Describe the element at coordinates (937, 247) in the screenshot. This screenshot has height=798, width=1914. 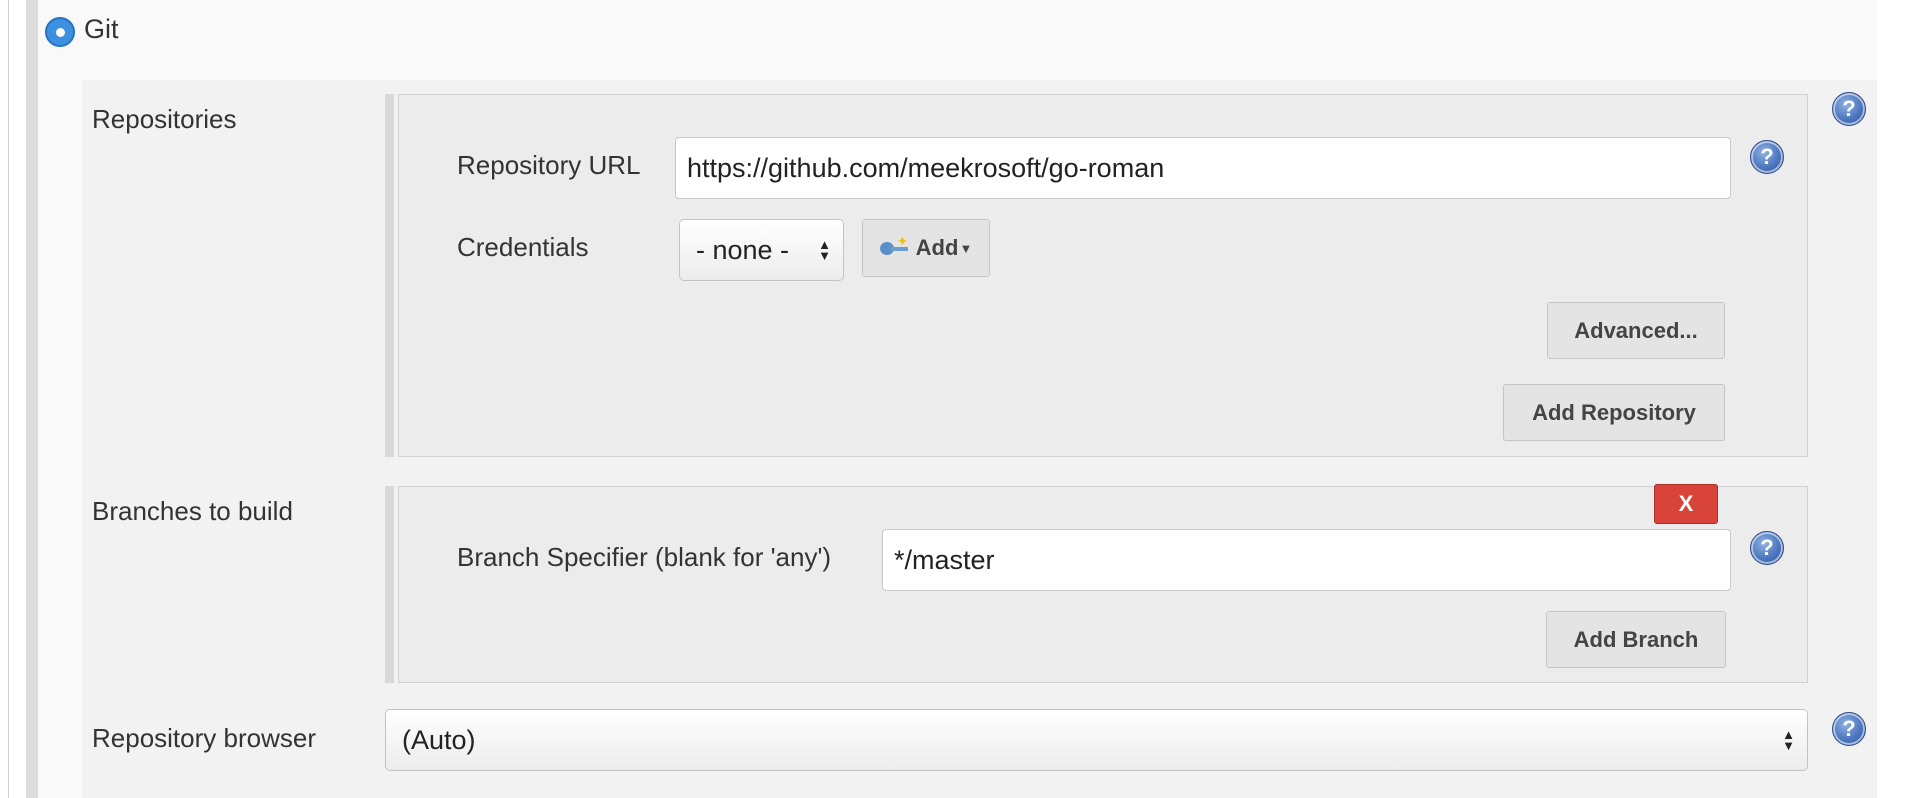
I see `add-credentials-label: Add` at that location.